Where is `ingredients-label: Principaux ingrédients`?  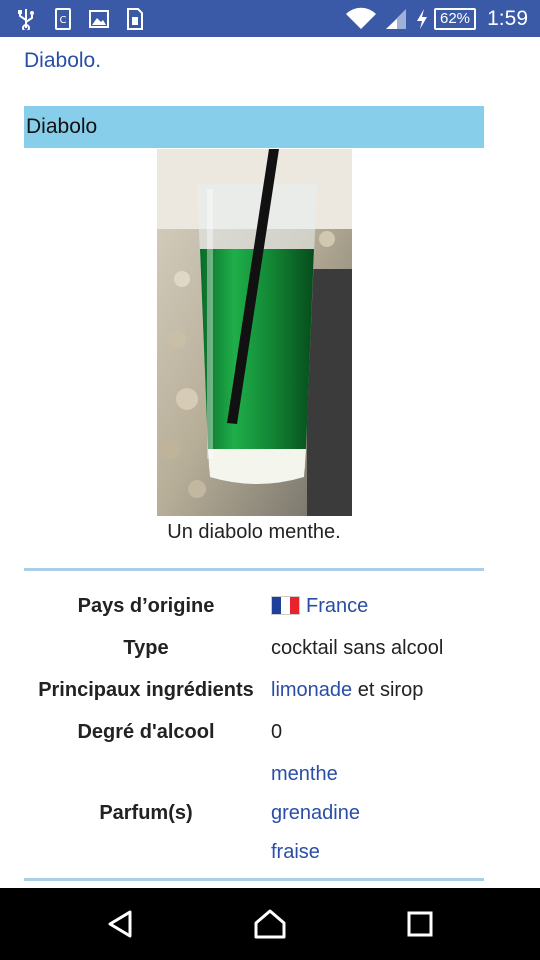 ingredients-label: Principaux ingrédients is located at coordinates (146, 690).